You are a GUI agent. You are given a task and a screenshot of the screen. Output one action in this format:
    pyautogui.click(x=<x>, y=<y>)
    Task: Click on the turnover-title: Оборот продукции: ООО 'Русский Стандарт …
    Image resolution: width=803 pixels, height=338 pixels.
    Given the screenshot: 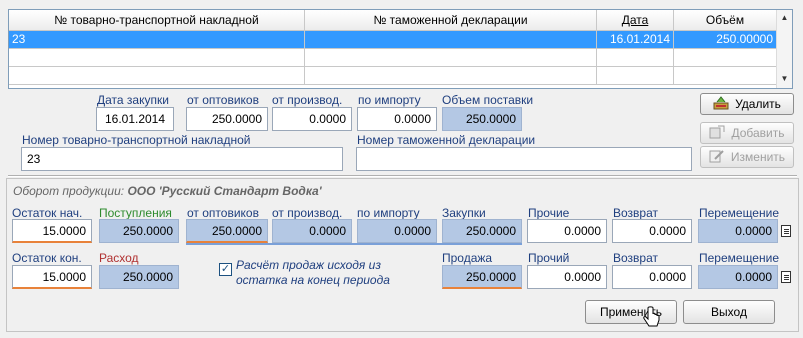 What is the action you would take?
    pyautogui.click(x=167, y=191)
    